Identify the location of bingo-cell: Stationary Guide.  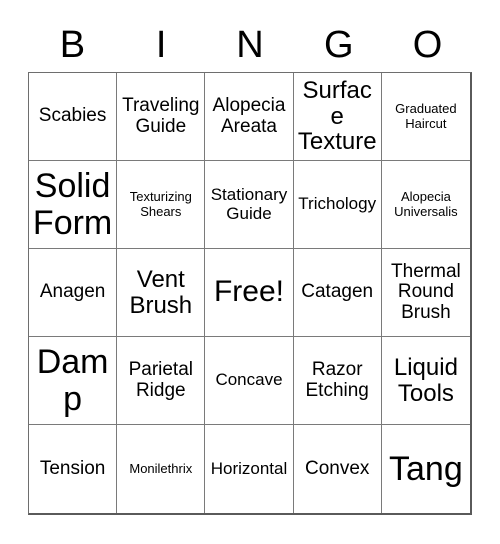
(249, 205).